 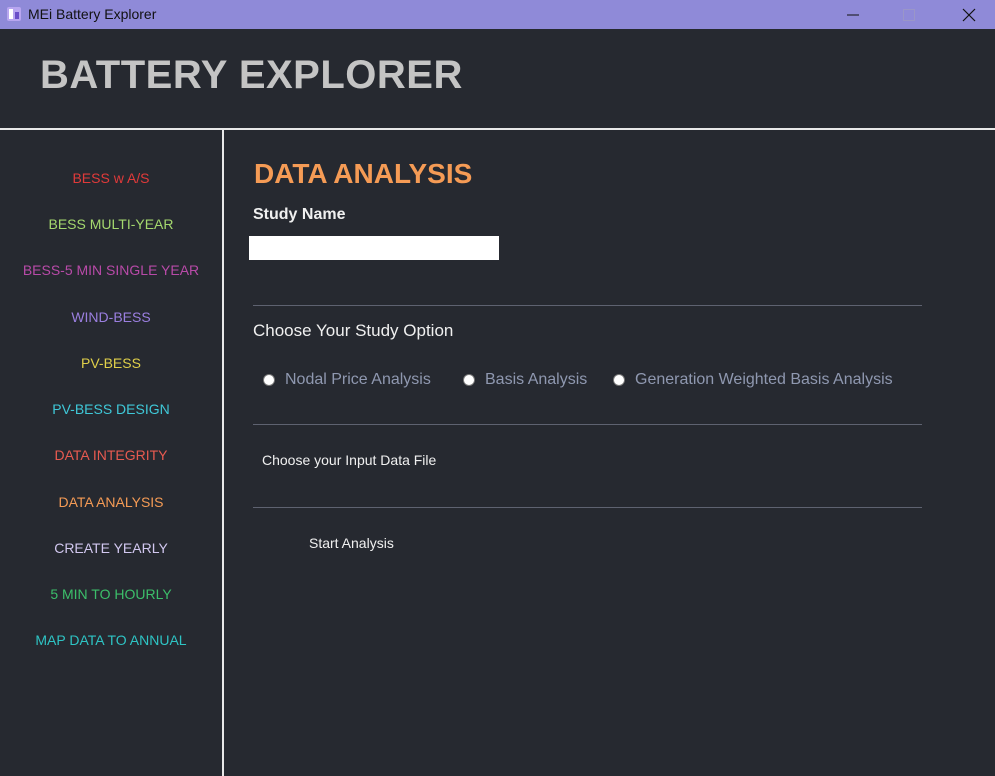 I want to click on close-button, so click(x=969, y=14).